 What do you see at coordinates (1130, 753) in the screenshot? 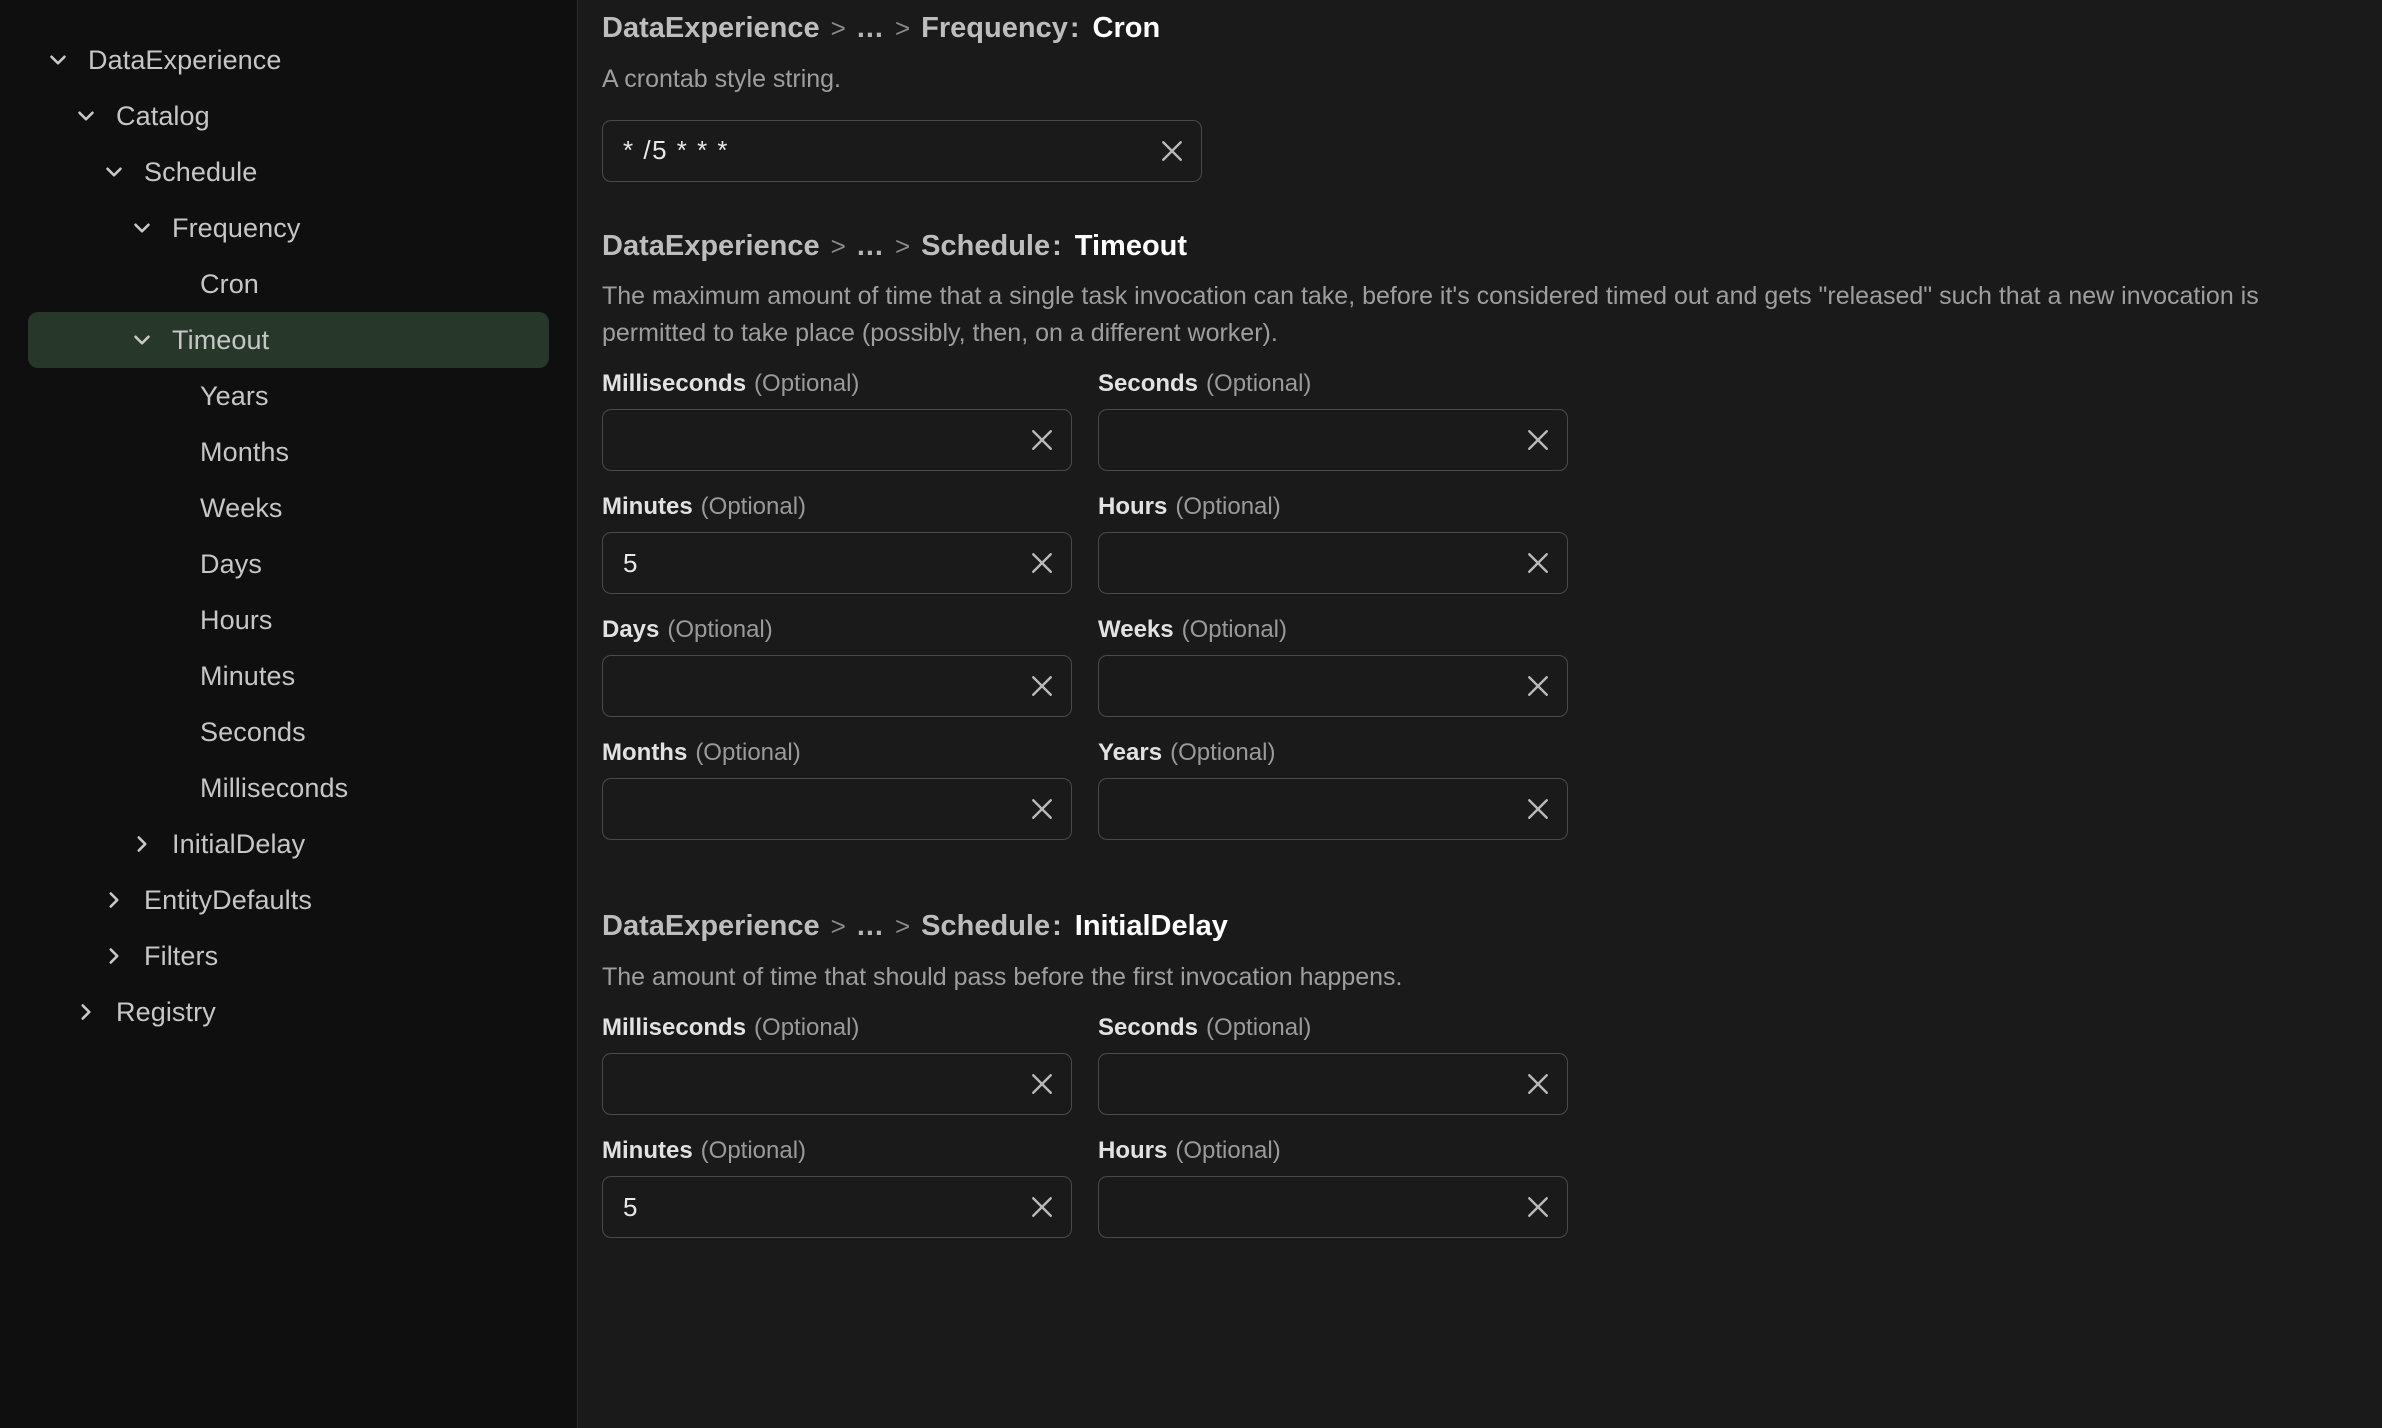
I see `field-label-text: Years` at bounding box center [1130, 753].